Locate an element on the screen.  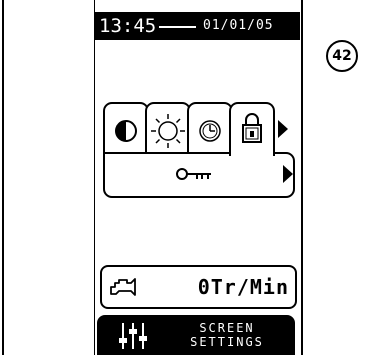
engine-icon is located at coordinates (123, 287).